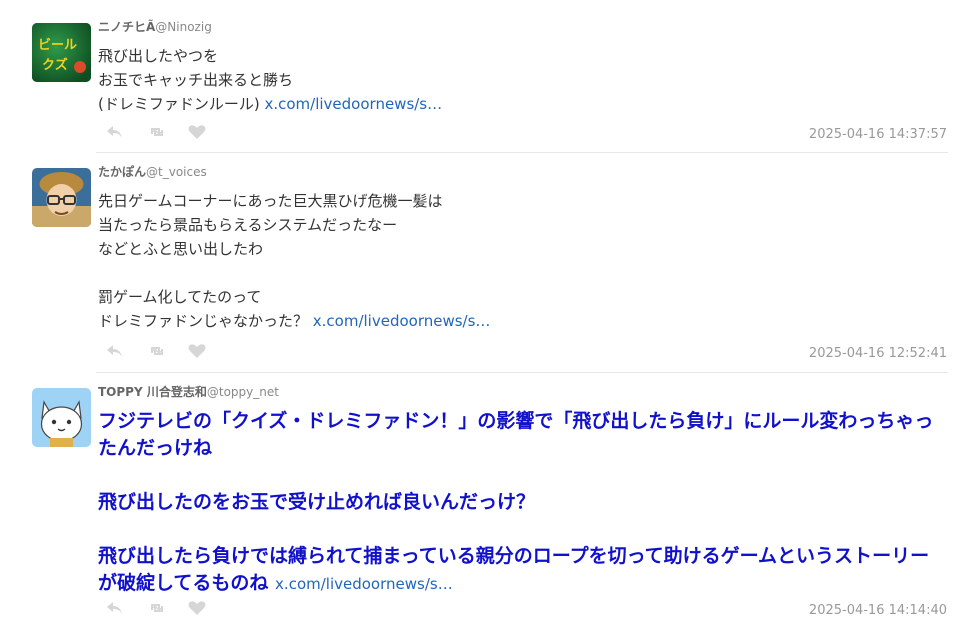  Describe the element at coordinates (152, 392) in the screenshot. I see `display-name: TOPPY 川合登志和` at that location.